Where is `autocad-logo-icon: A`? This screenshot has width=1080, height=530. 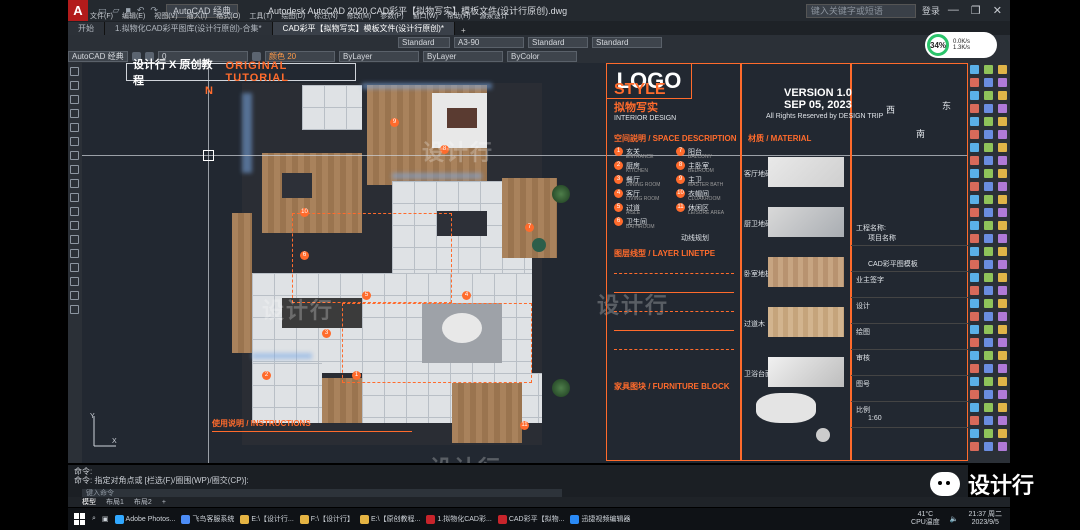 autocad-logo-icon: A is located at coordinates (78, 10).